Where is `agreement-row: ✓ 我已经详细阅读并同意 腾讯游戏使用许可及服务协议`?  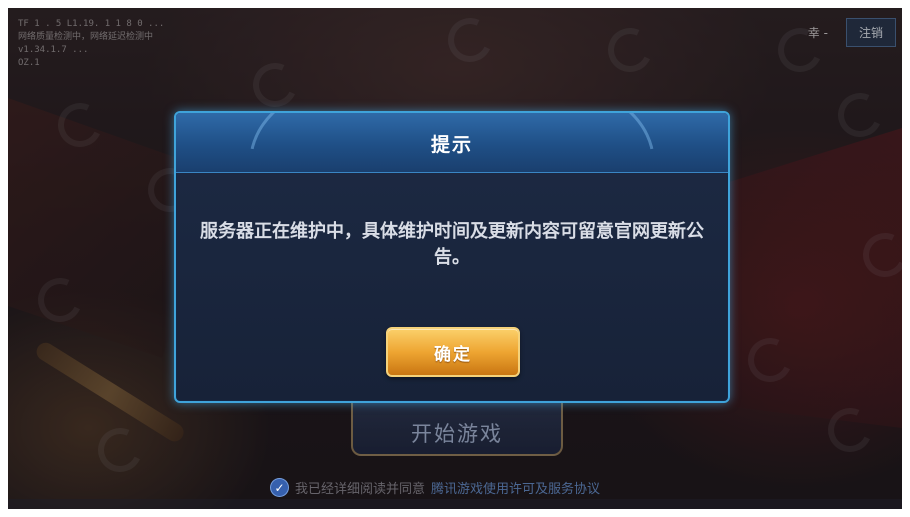
agreement-row: ✓ 我已经详细阅读并同意 腾讯游戏使用许可及服务协议 is located at coordinates (435, 487).